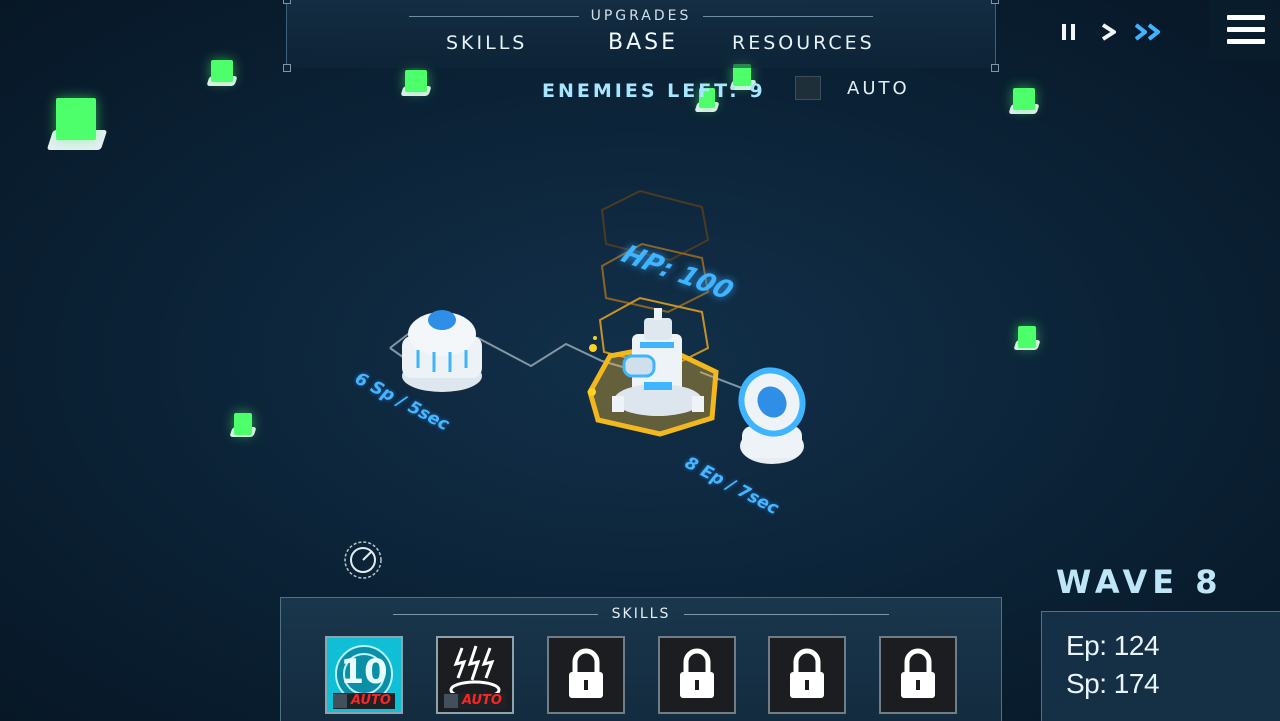 Image resolution: width=1280 pixels, height=721 pixels. I want to click on tab-base: BASE, so click(643, 42).